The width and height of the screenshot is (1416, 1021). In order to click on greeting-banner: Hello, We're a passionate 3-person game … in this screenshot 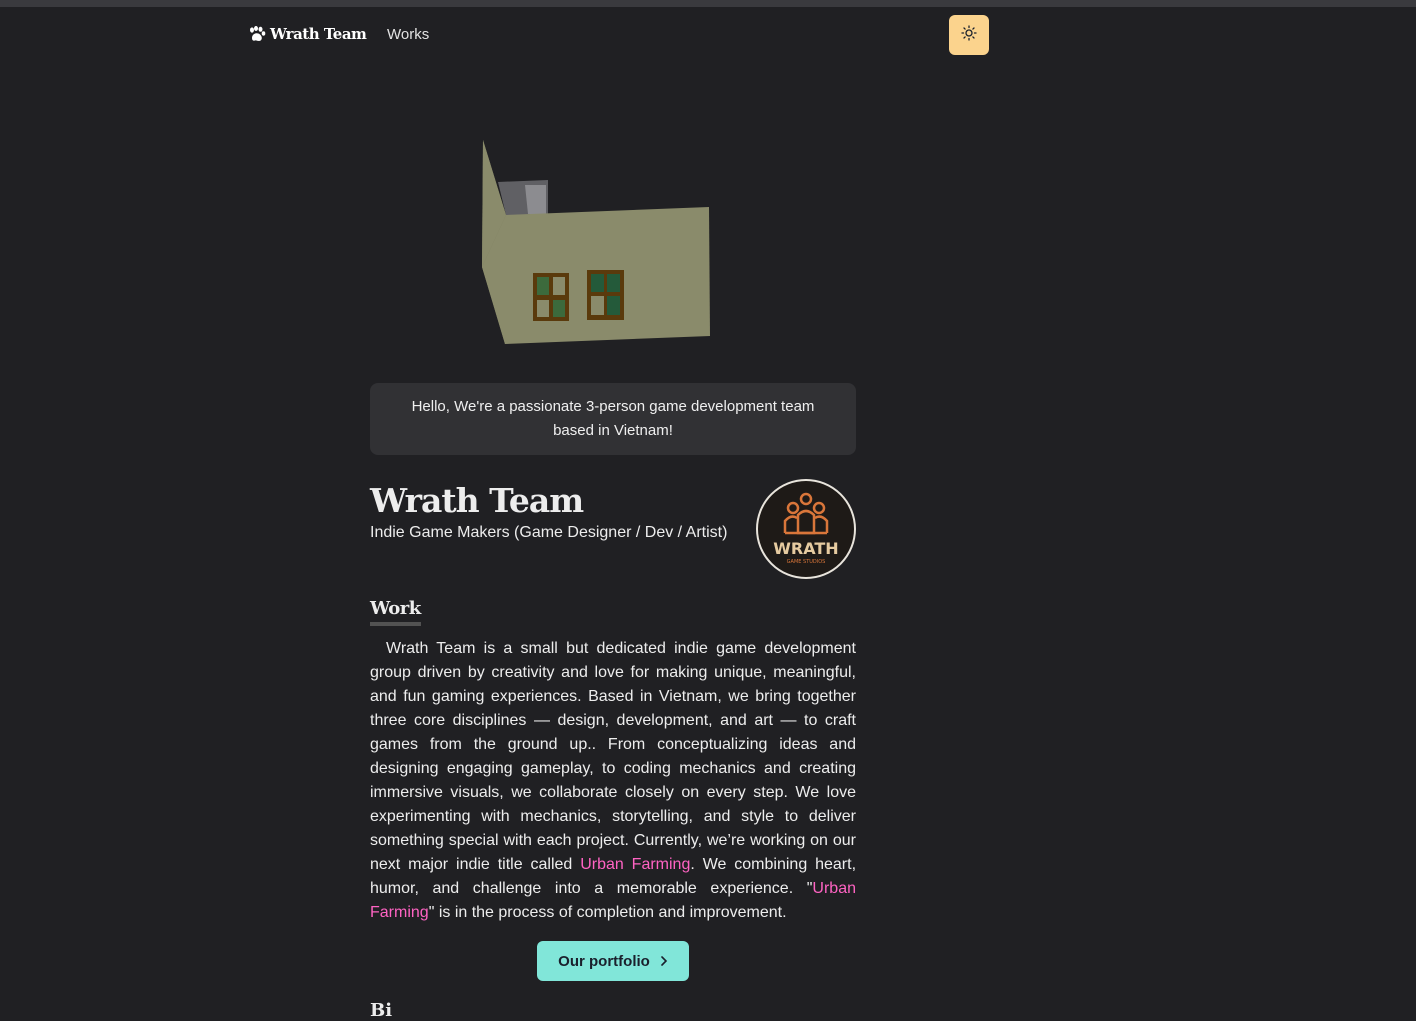, I will do `click(613, 419)`.